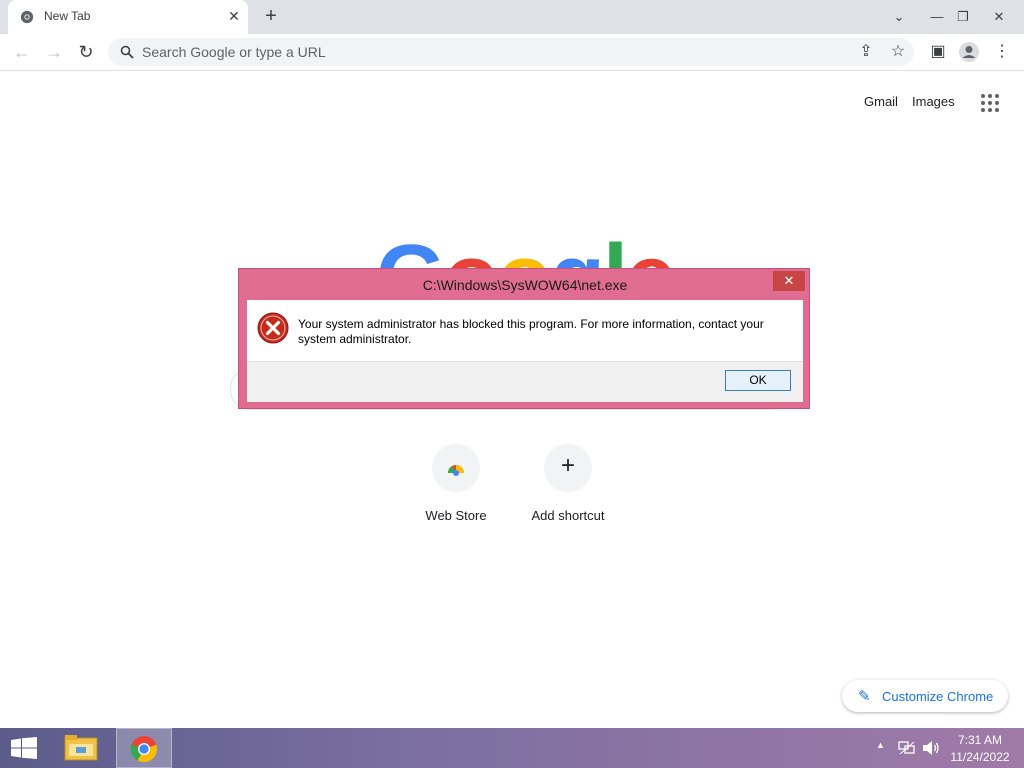 The height and width of the screenshot is (768, 1024). I want to click on apps-grid-icon, so click(990, 103).